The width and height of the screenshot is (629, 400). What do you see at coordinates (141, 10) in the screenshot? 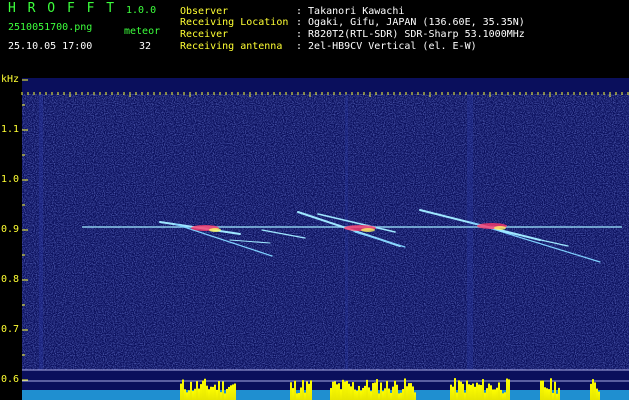
I see `app-version: 1.0.0` at bounding box center [141, 10].